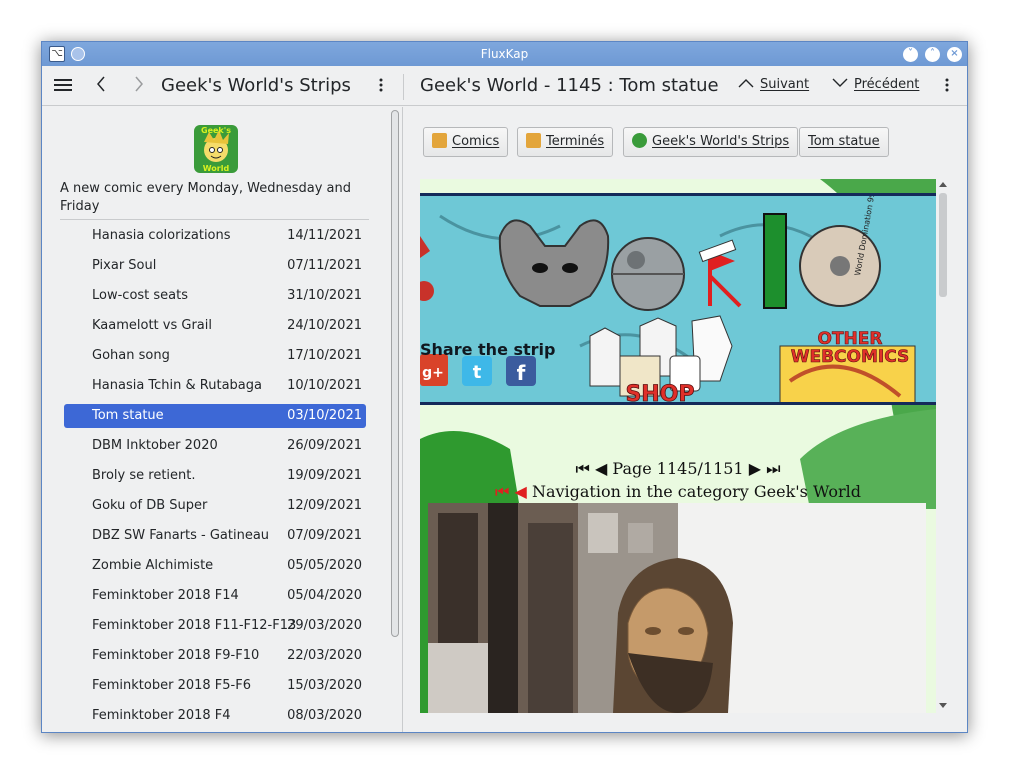 This screenshot has width=1009, height=775. I want to click on left-overflow-menu-icon, so click(381, 87).